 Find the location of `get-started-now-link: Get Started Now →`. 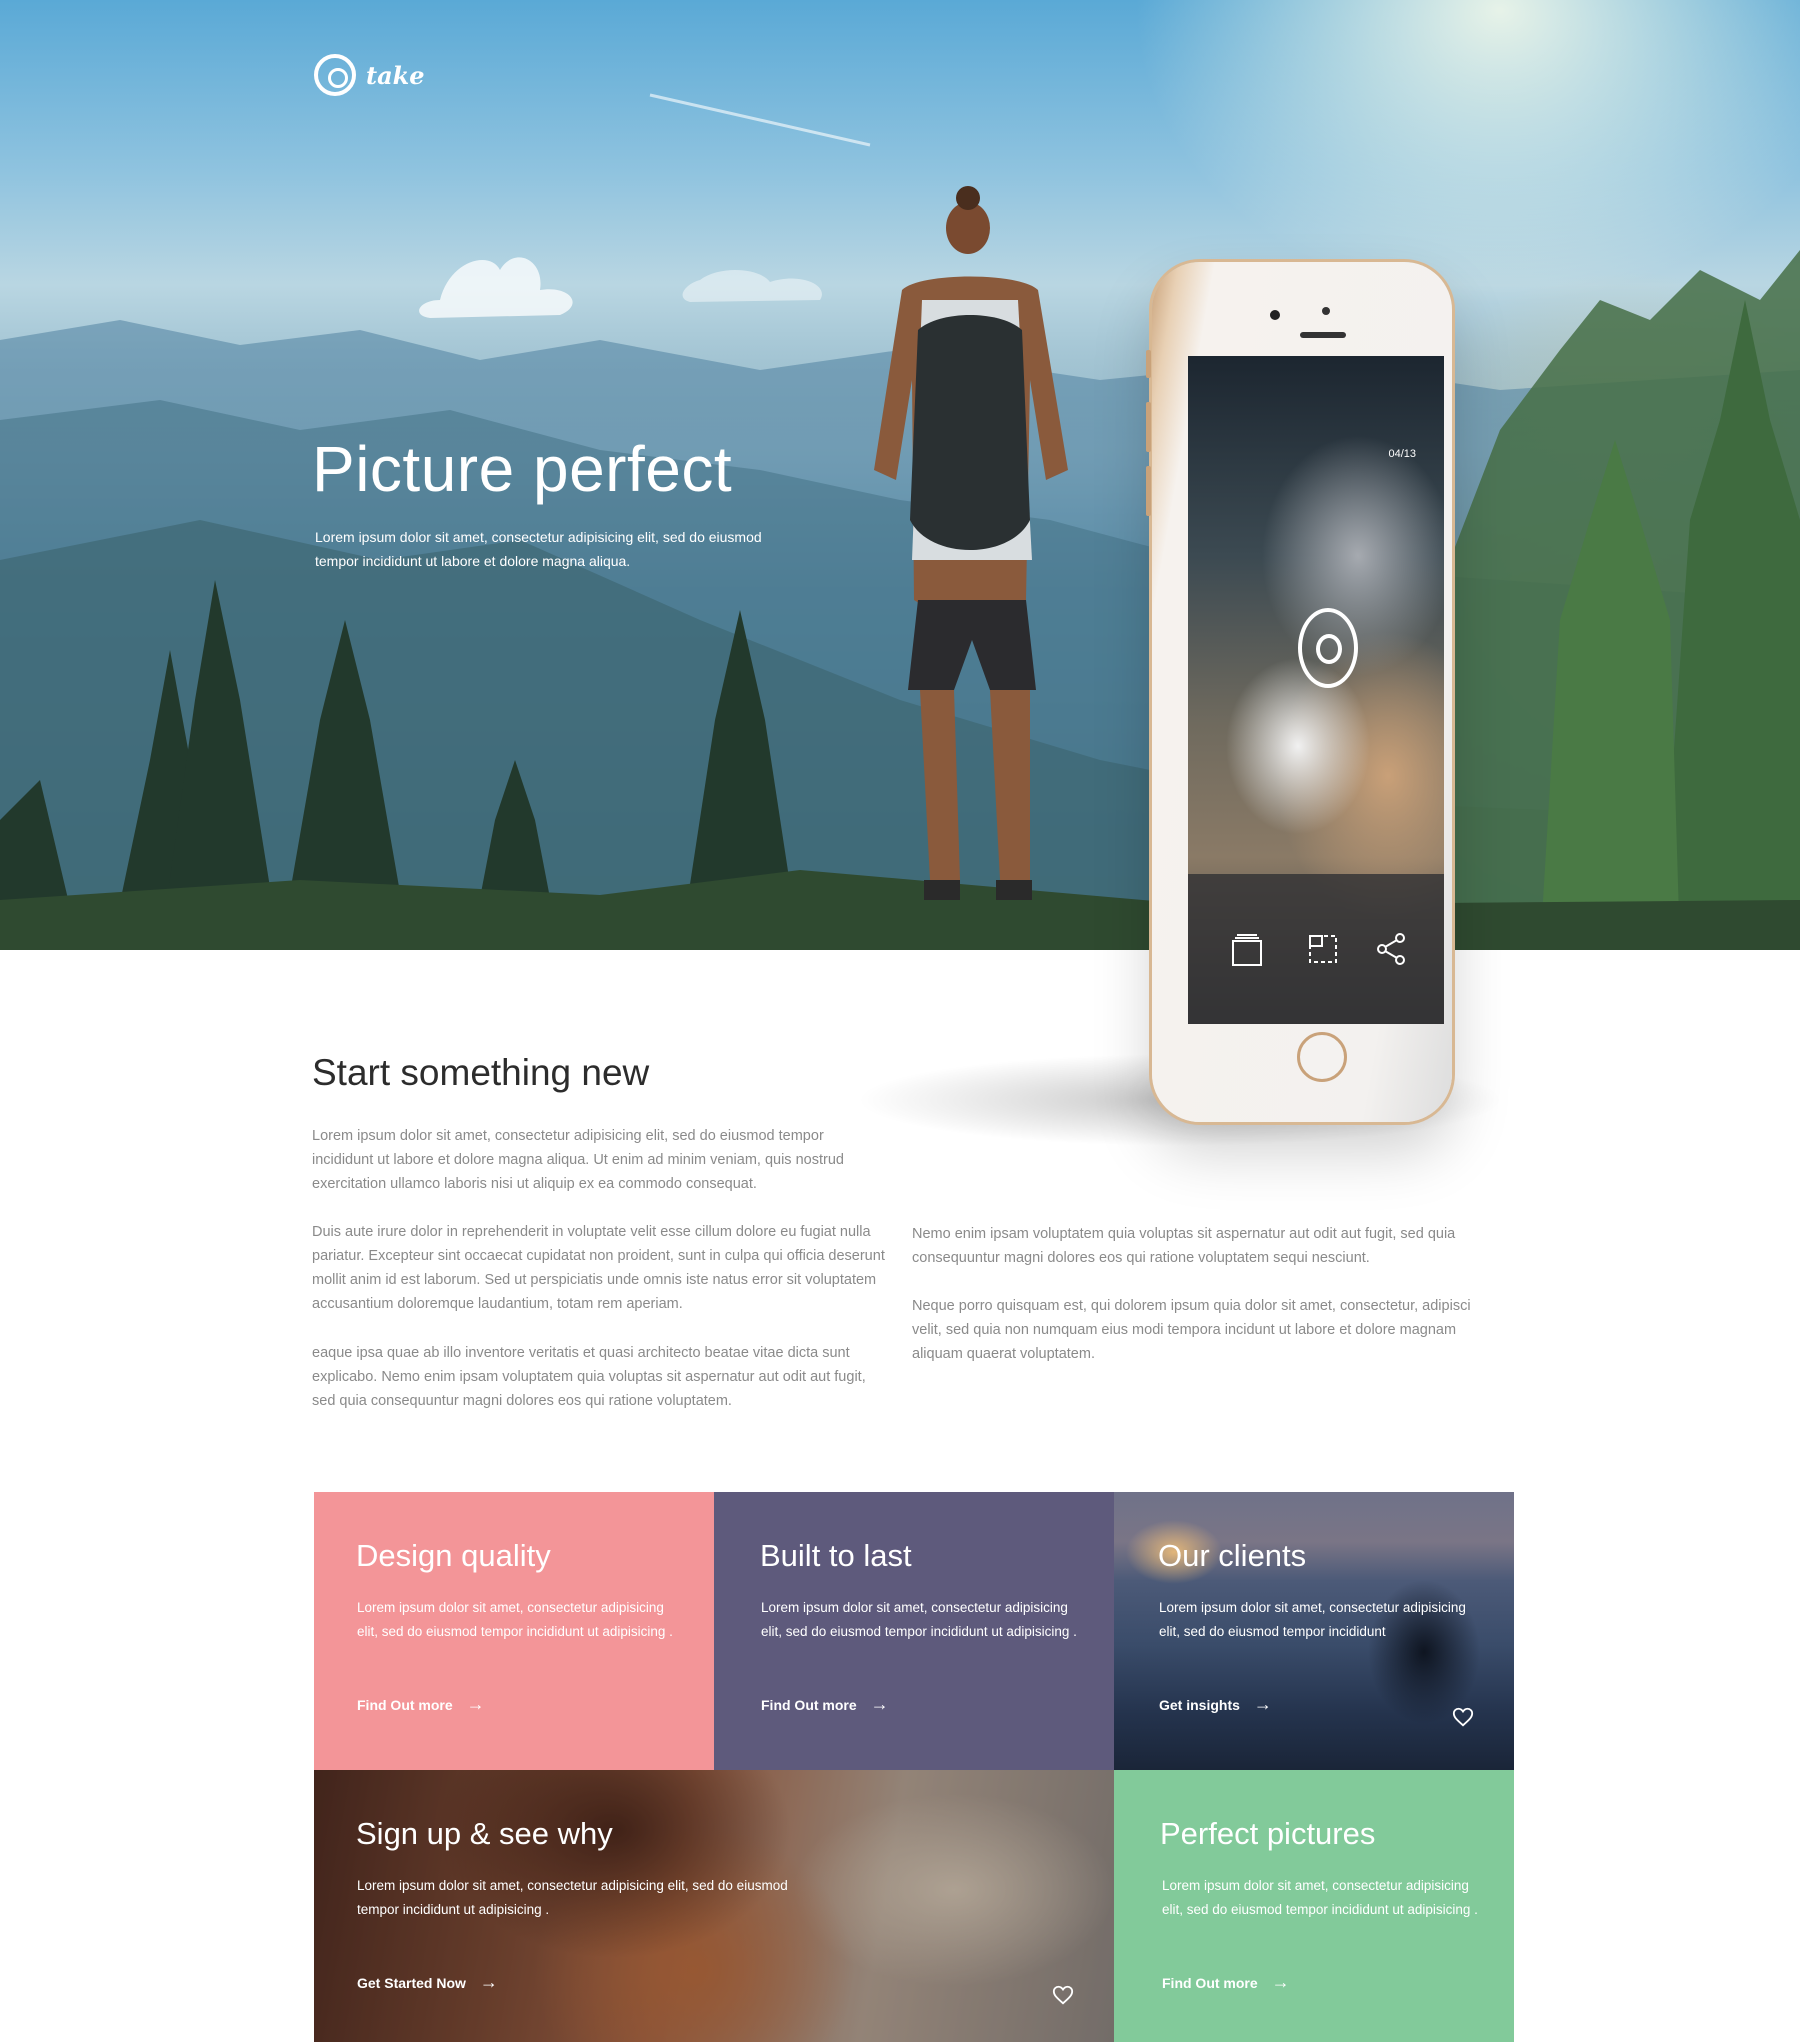

get-started-now-link: Get Started Now → is located at coordinates (427, 1982).